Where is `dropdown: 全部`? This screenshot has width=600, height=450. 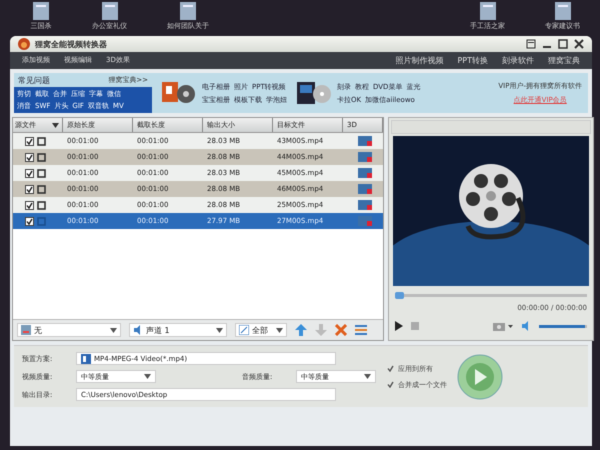 dropdown: 全部 is located at coordinates (261, 330).